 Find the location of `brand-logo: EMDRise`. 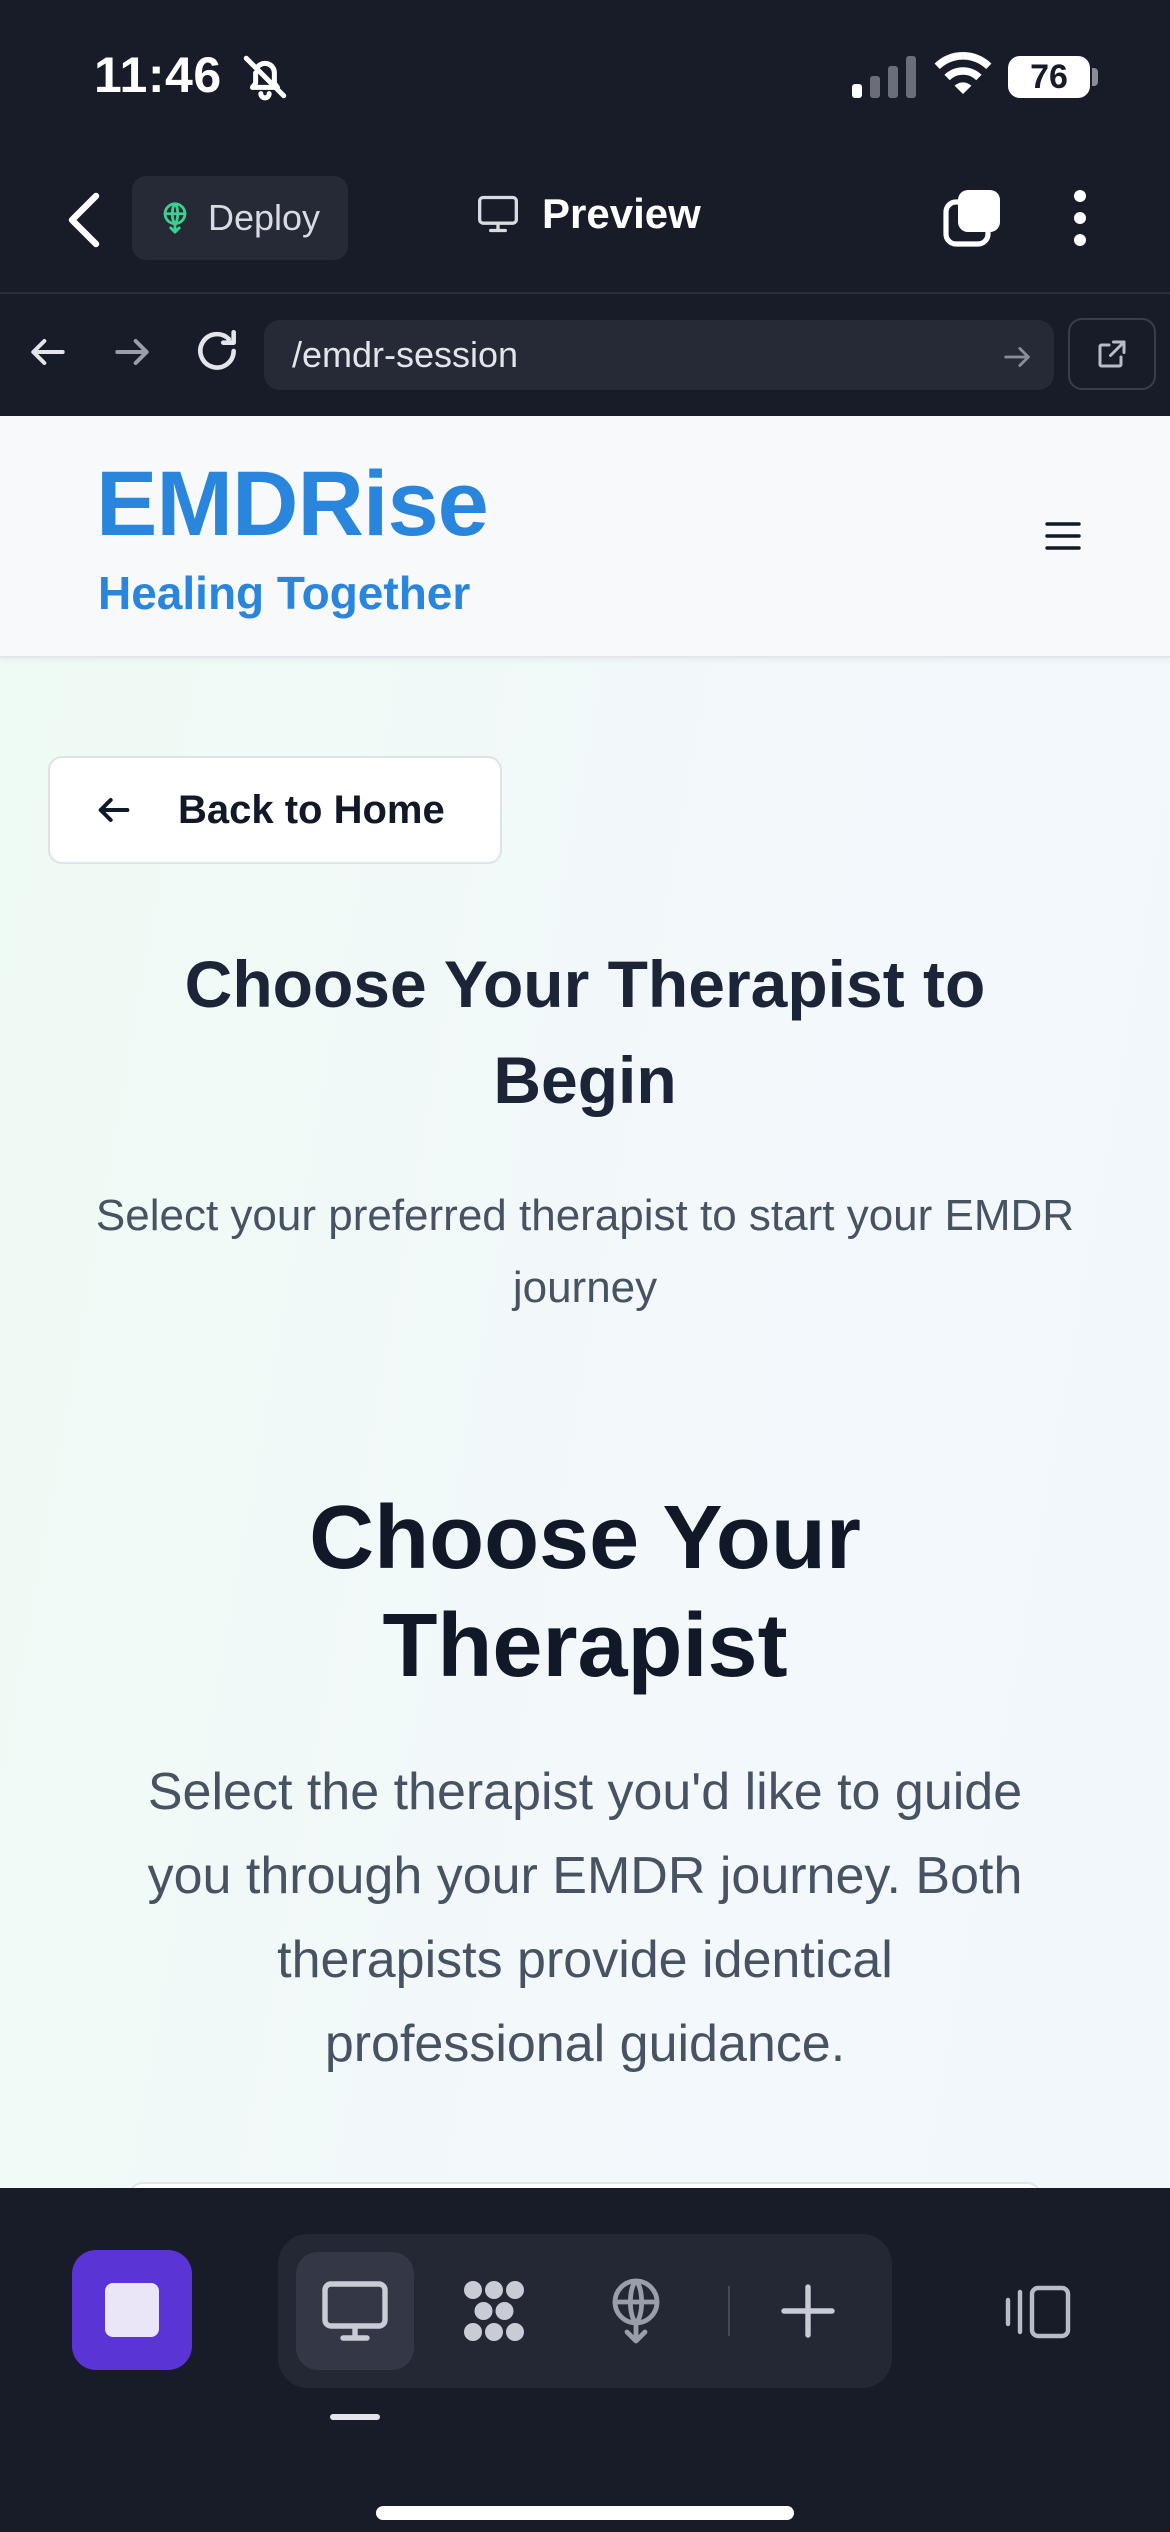

brand-logo: EMDRise is located at coordinates (292, 504).